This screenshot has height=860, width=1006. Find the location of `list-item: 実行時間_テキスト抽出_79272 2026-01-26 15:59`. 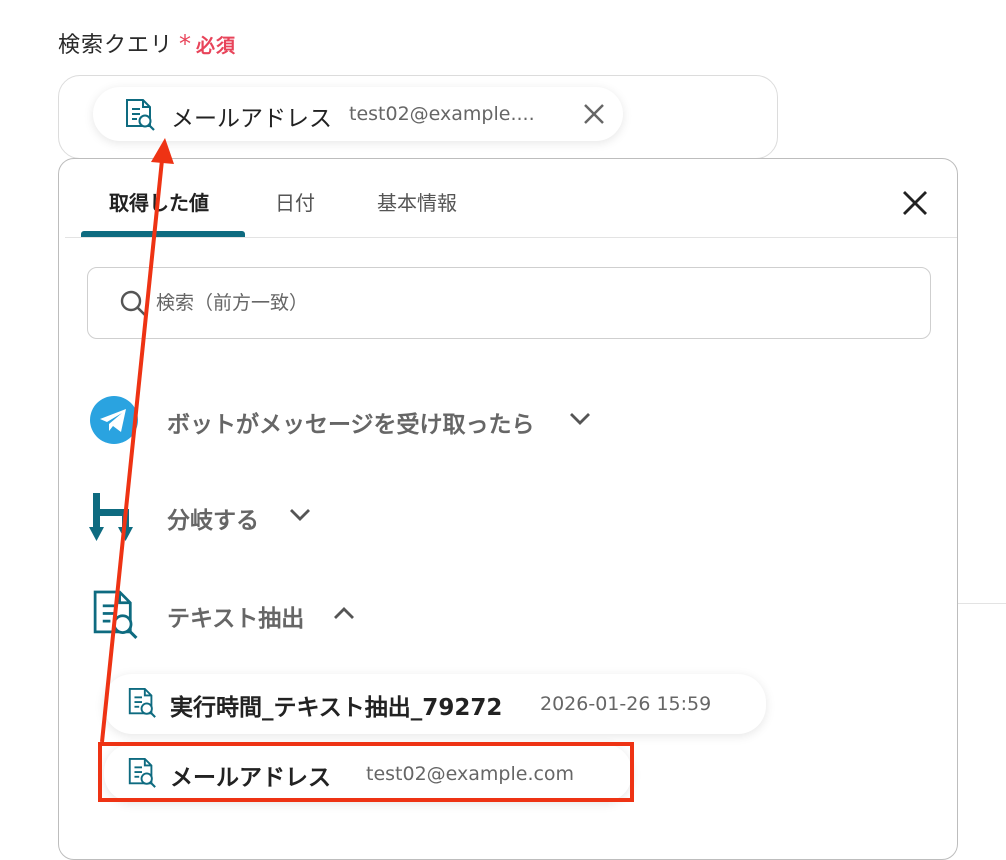

list-item: 実行時間_テキスト抽出_79272 2026-01-26 15:59 is located at coordinates (435, 704).